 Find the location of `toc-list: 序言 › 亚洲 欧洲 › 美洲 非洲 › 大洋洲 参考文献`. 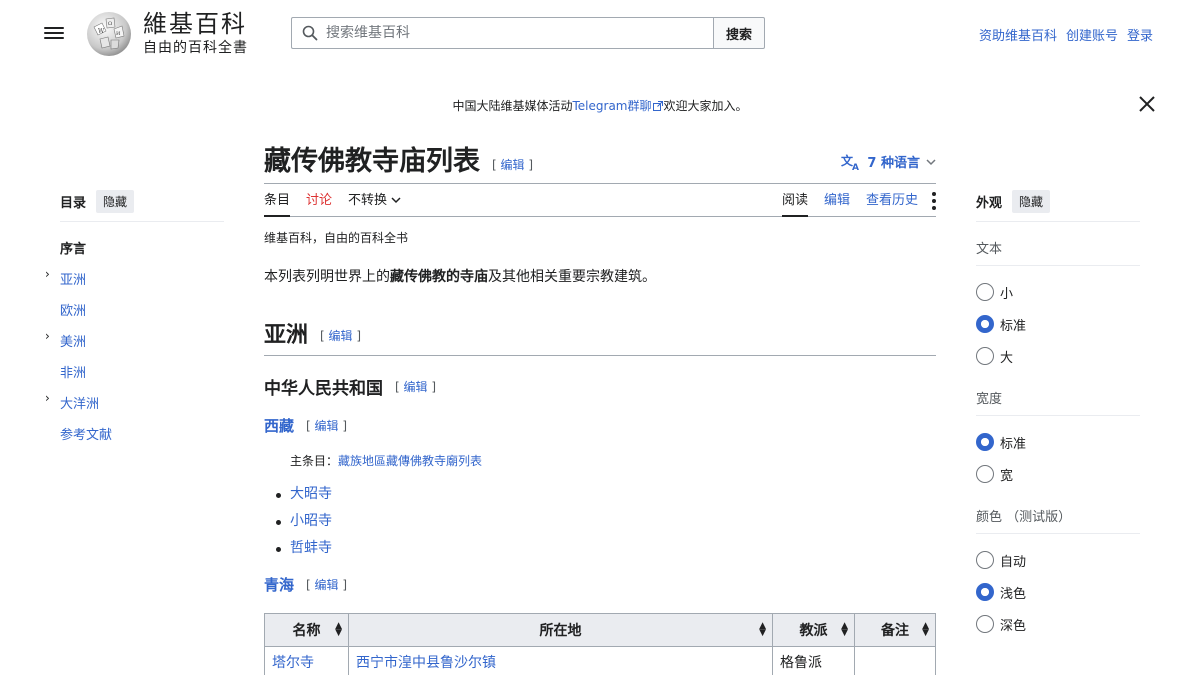

toc-list: 序言 › 亚洲 欧洲 › 美洲 非洲 › 大洋洲 参考文献 is located at coordinates (134, 342).